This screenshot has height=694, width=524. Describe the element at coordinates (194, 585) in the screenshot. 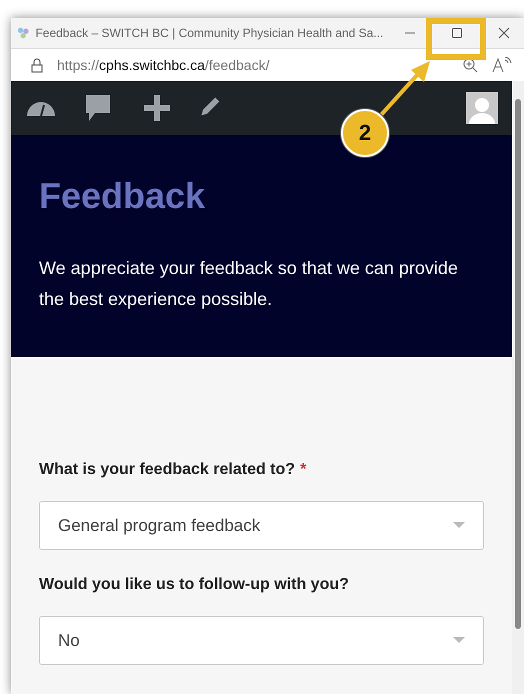

I see `field-label: Would you like us to follow-up with you?` at that location.